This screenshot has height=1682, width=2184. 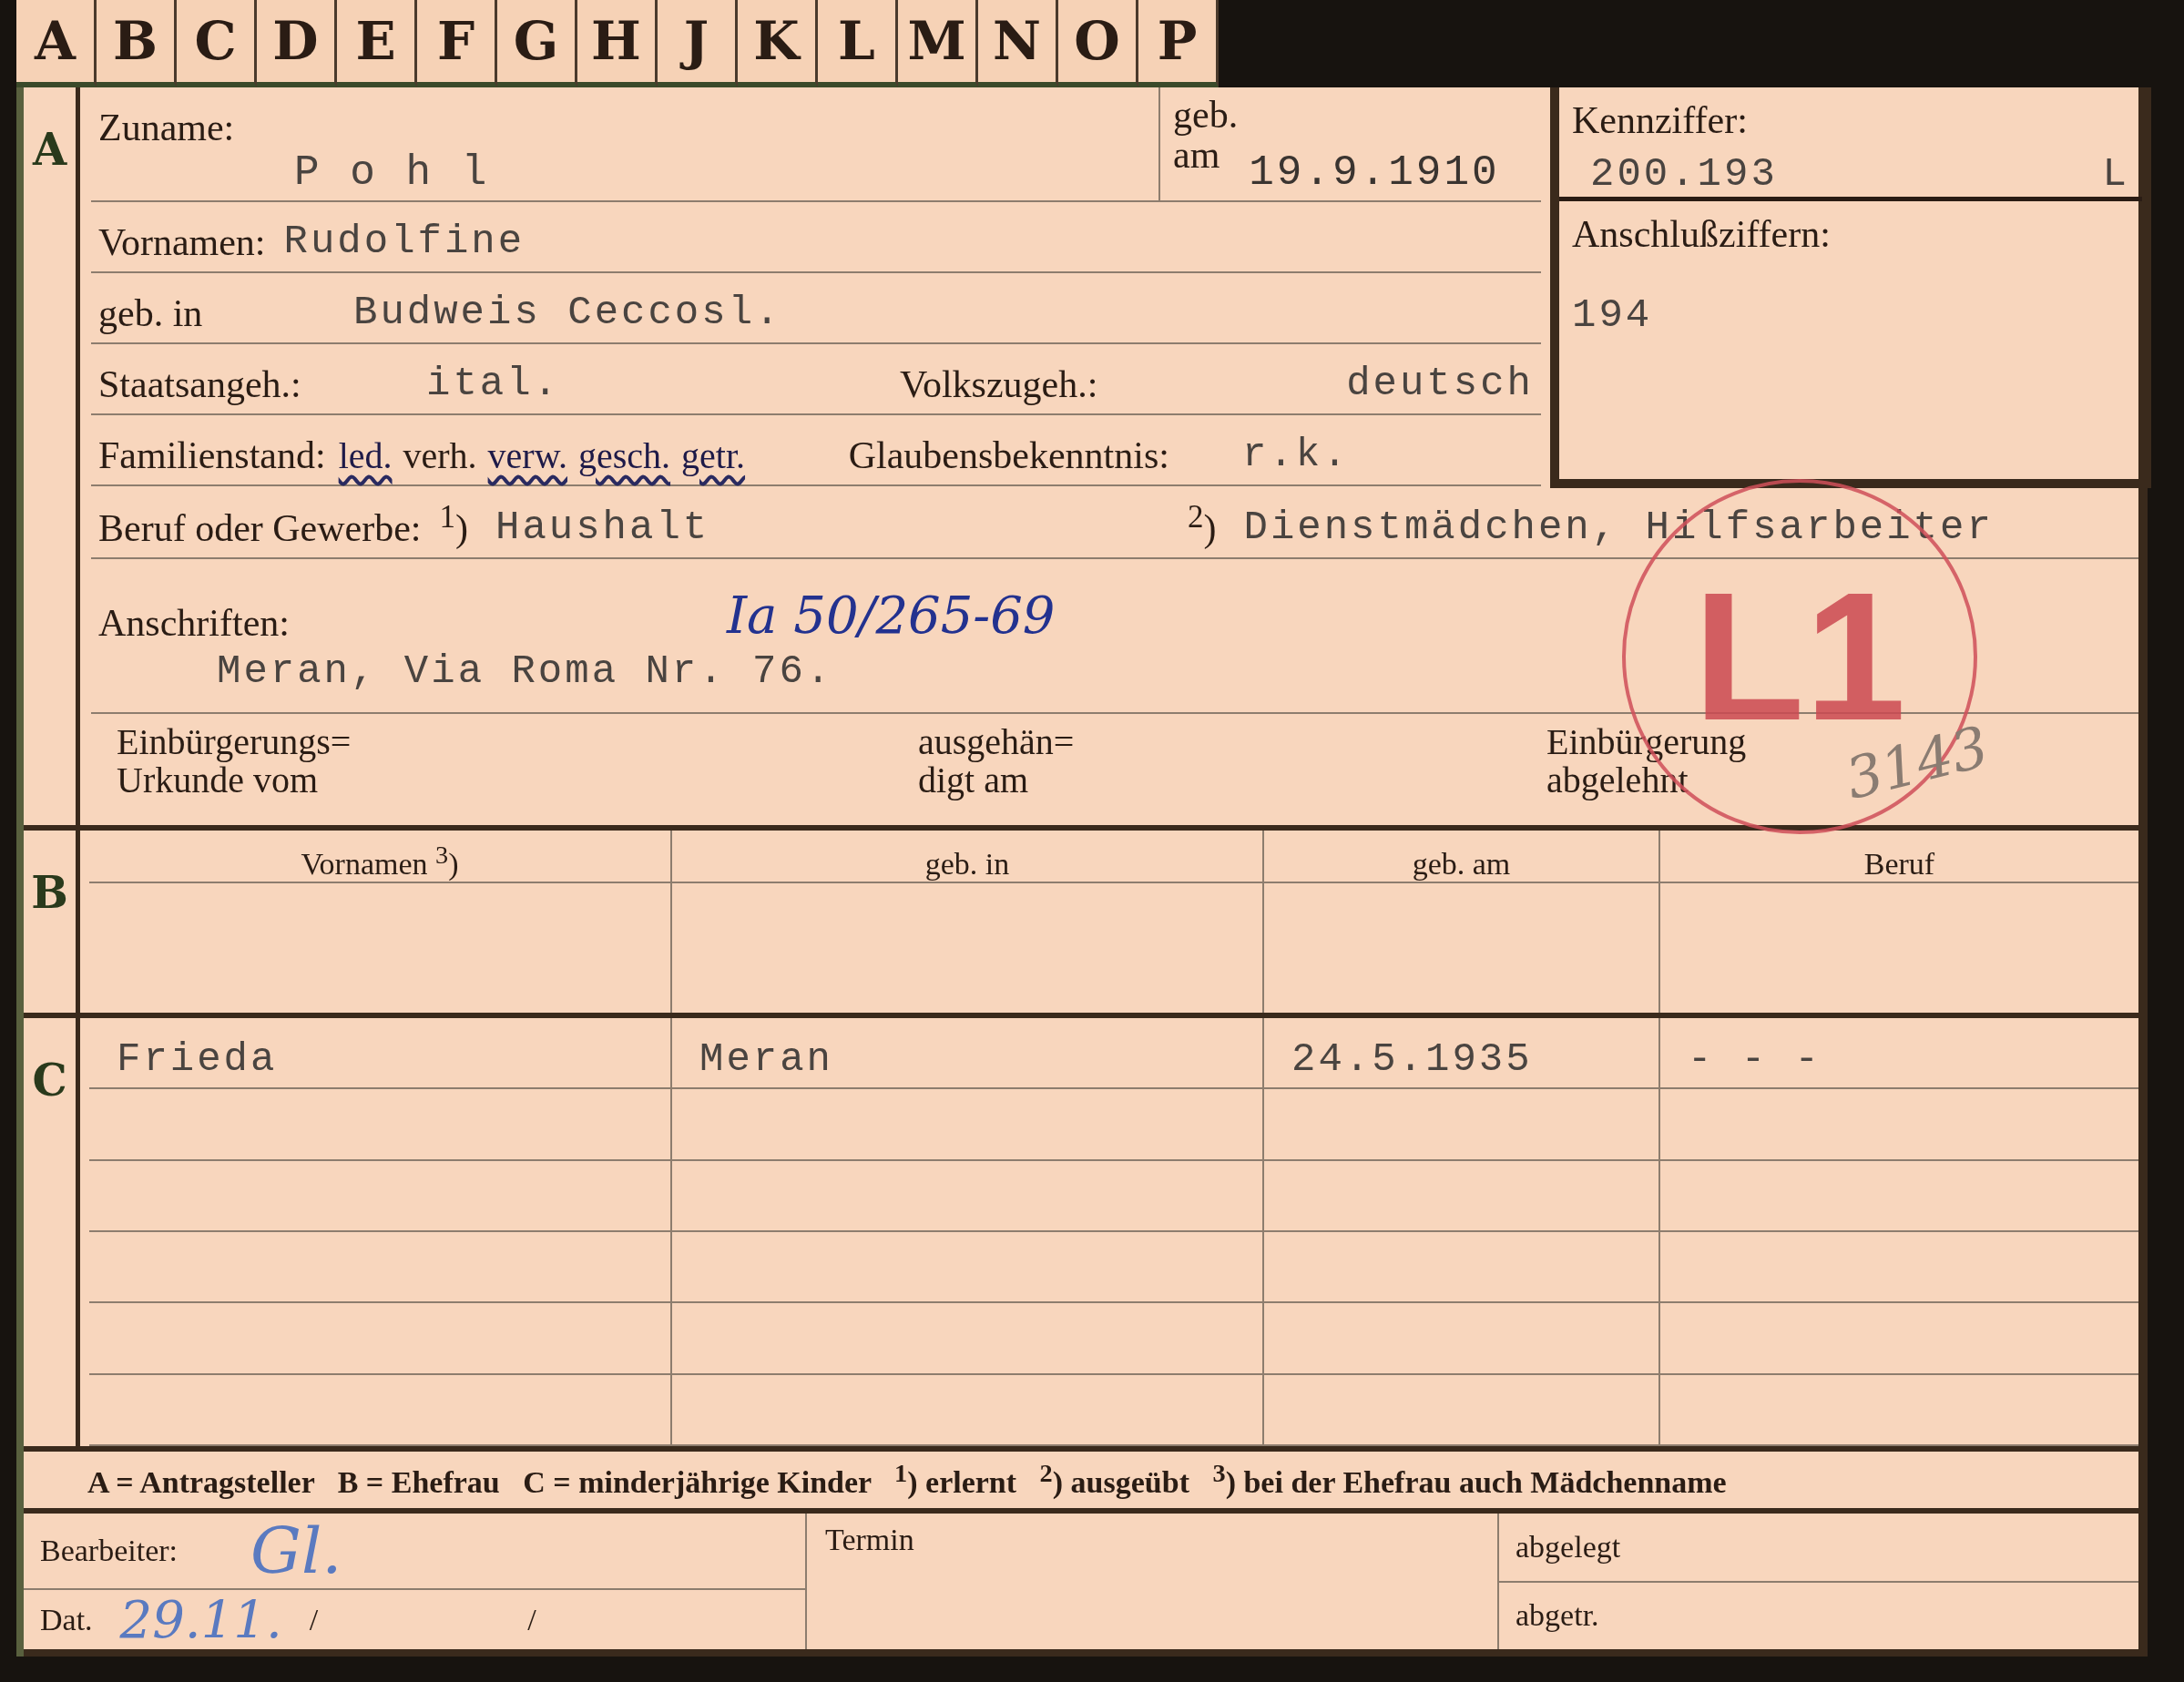 What do you see at coordinates (151, 313) in the screenshot?
I see `field-label: geb. in` at bounding box center [151, 313].